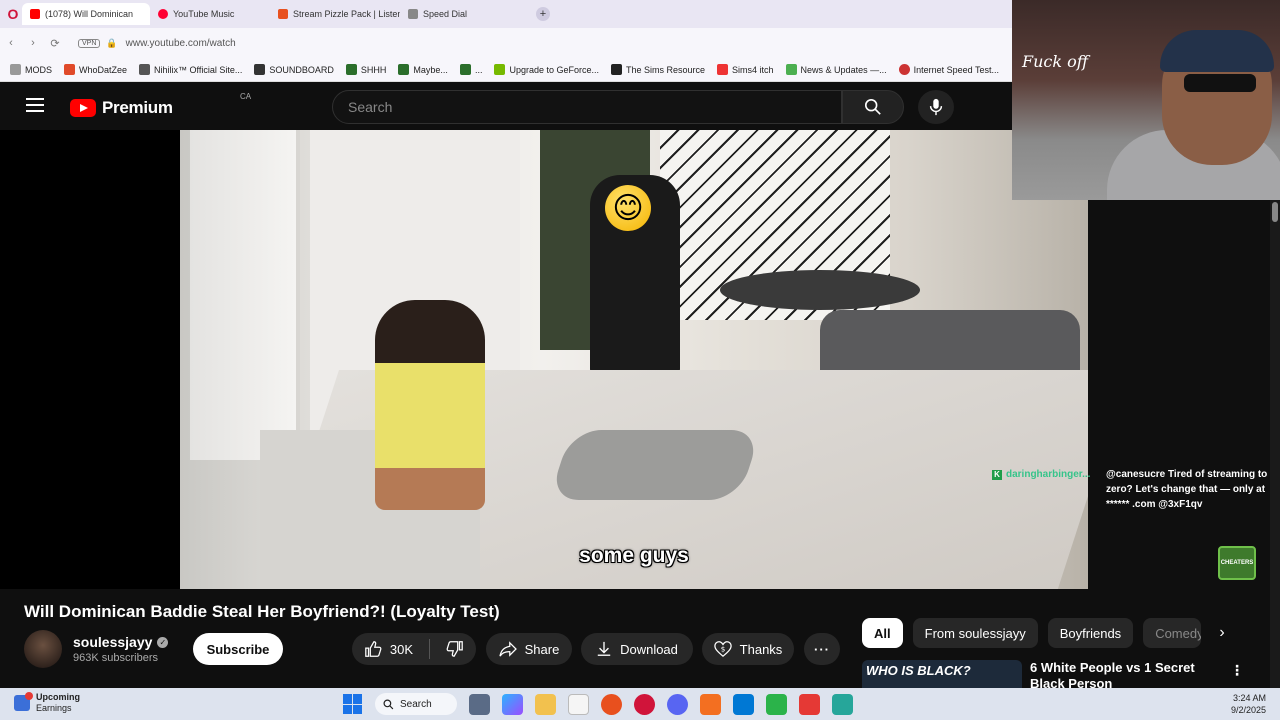 The image size is (1280, 720). What do you see at coordinates (578, 704) in the screenshot?
I see `store-icon` at bounding box center [578, 704].